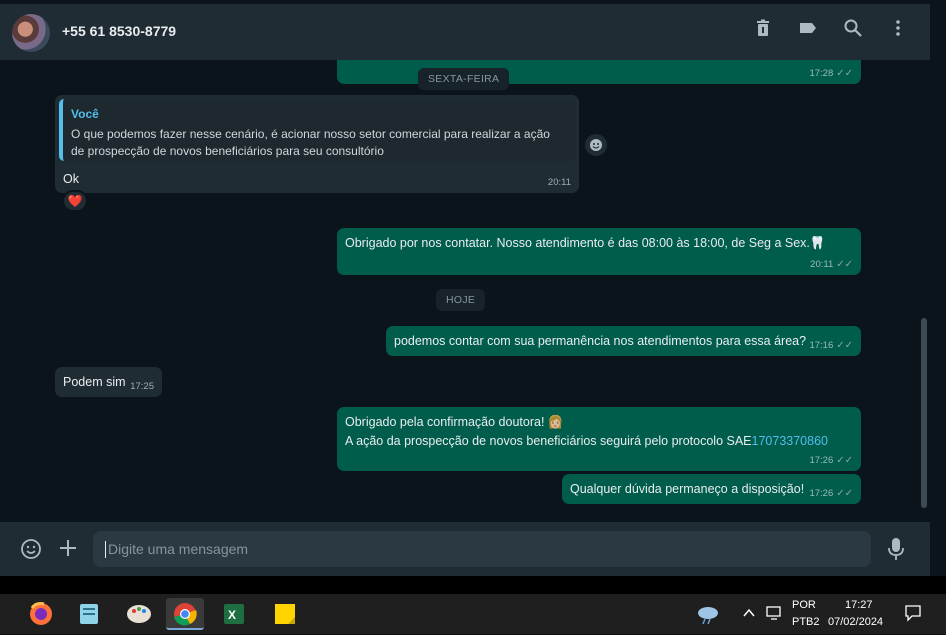  Describe the element at coordinates (806, 622) in the screenshot. I see `language-indicator-bottom: PTB2` at that location.